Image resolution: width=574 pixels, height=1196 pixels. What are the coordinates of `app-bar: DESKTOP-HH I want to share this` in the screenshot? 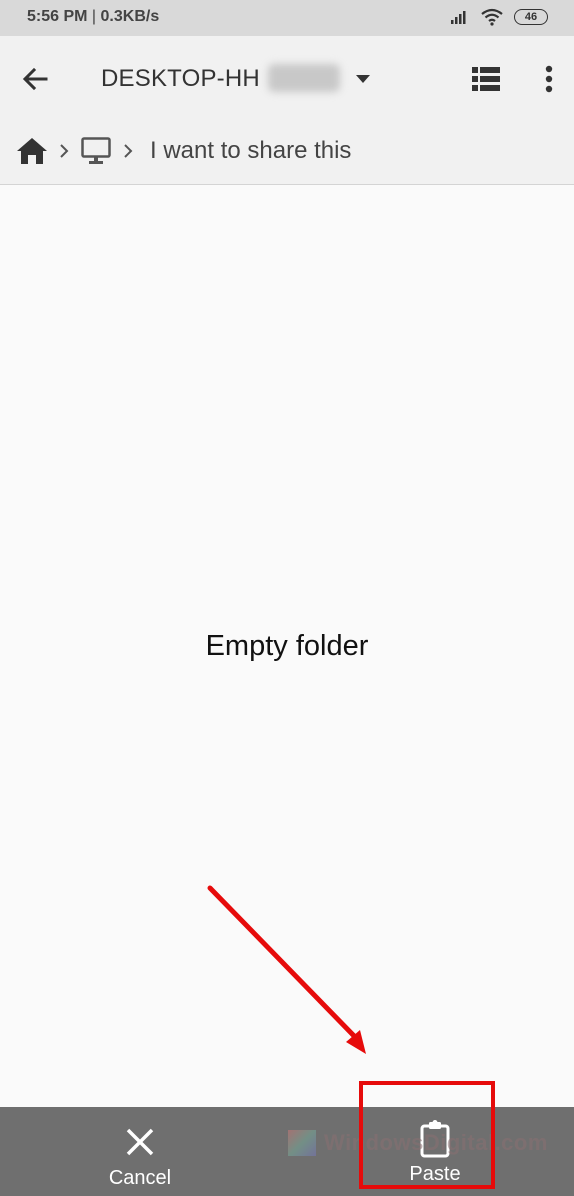 It's located at (287, 110).